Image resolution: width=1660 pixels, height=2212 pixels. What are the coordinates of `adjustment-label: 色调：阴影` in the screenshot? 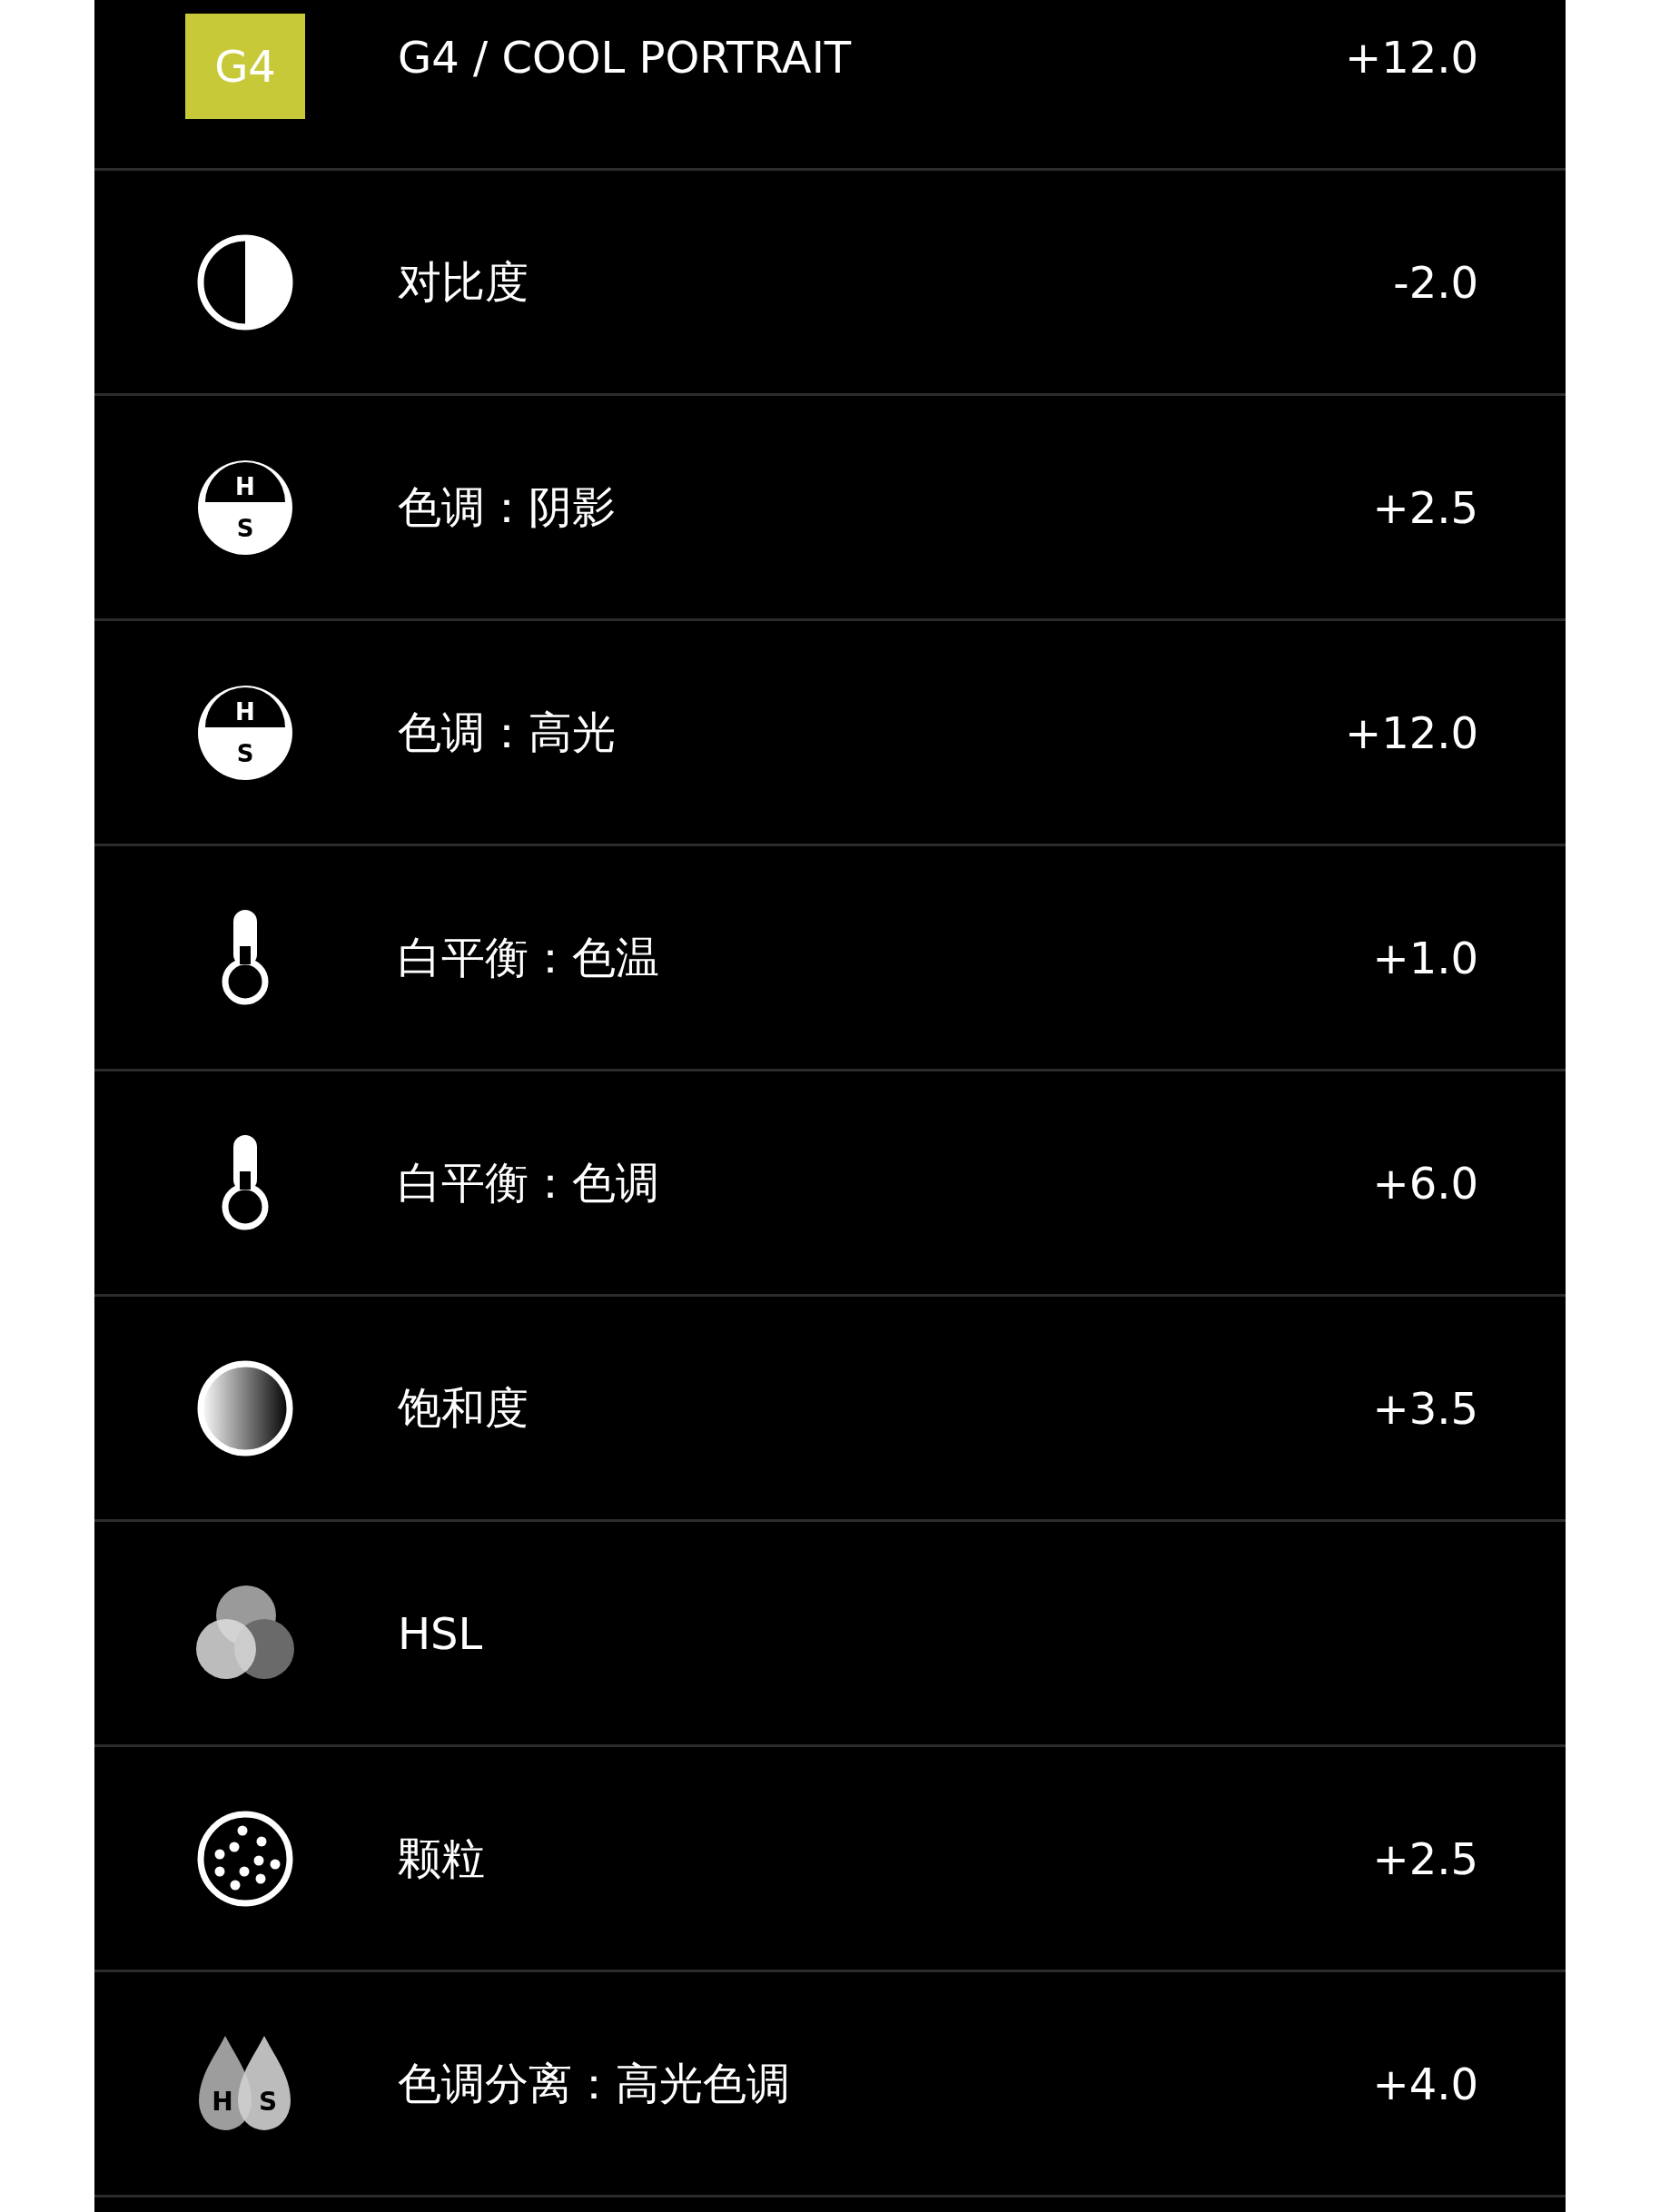 It's located at (508, 507).